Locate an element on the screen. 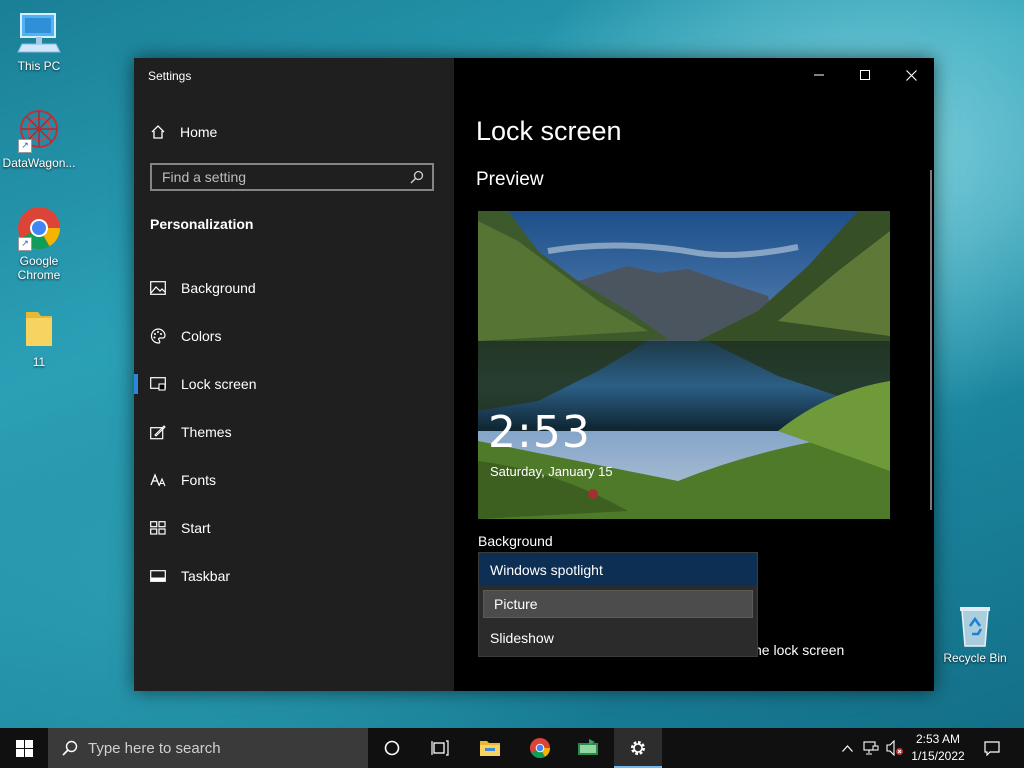 Image resolution: width=1024 pixels, height=768 pixels. windows-logo-icon is located at coordinates (24, 748).